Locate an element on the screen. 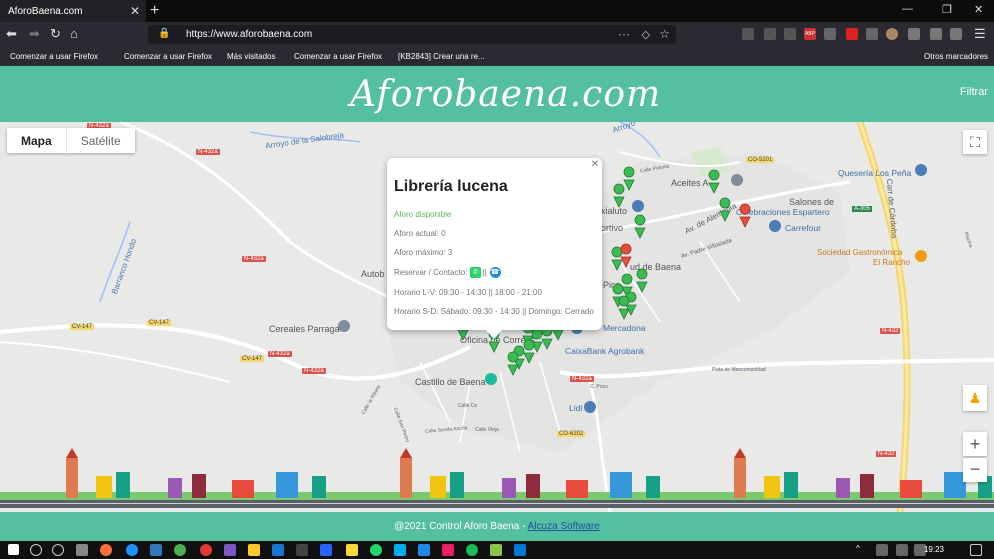 The height and width of the screenshot is (559, 994). page-actions-icon: ··· is located at coordinates (624, 34).